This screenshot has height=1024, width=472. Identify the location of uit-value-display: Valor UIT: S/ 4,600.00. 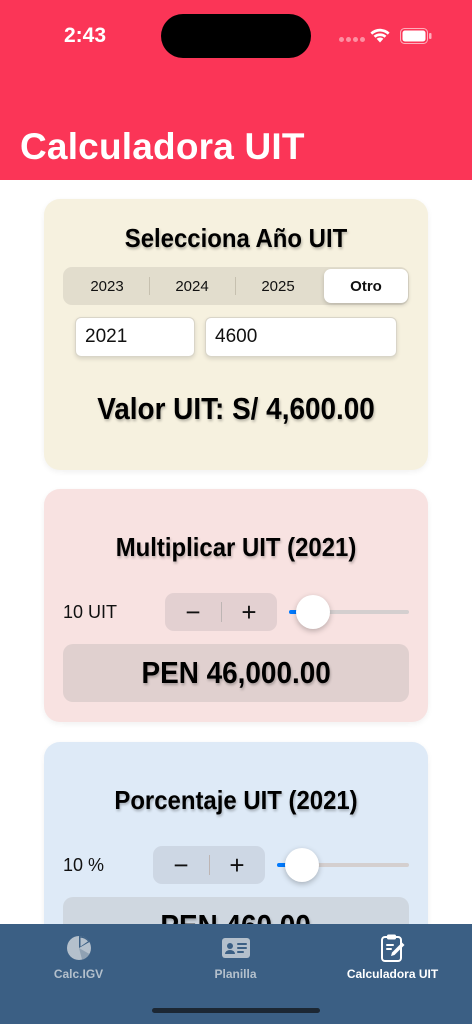
(236, 408).